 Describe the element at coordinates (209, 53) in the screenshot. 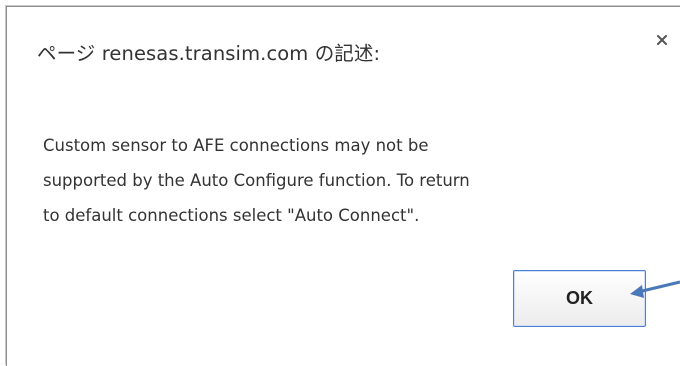

I see `dialog-title: ページ renesas.transim.com の記述:` at that location.